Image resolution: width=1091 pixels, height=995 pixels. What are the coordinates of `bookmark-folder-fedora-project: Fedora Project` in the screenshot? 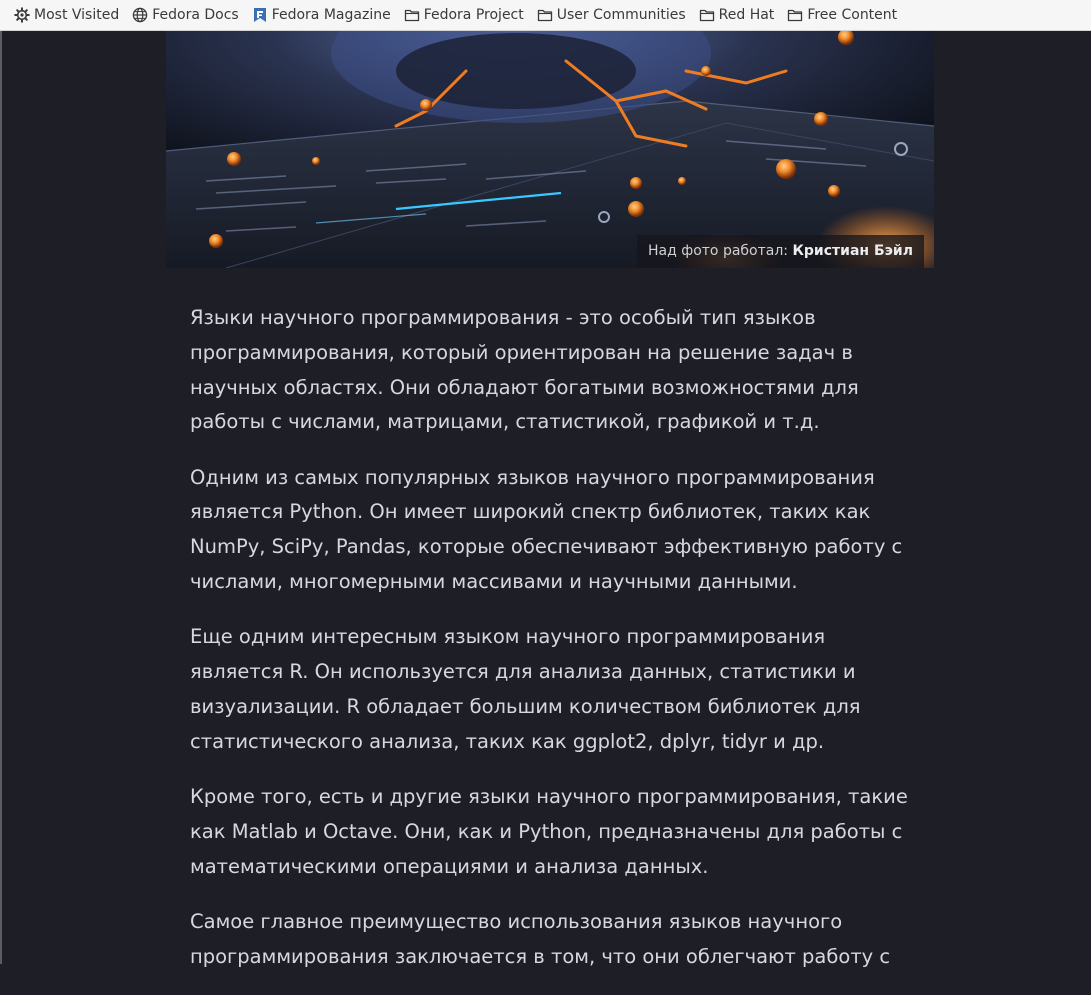 It's located at (464, 15).